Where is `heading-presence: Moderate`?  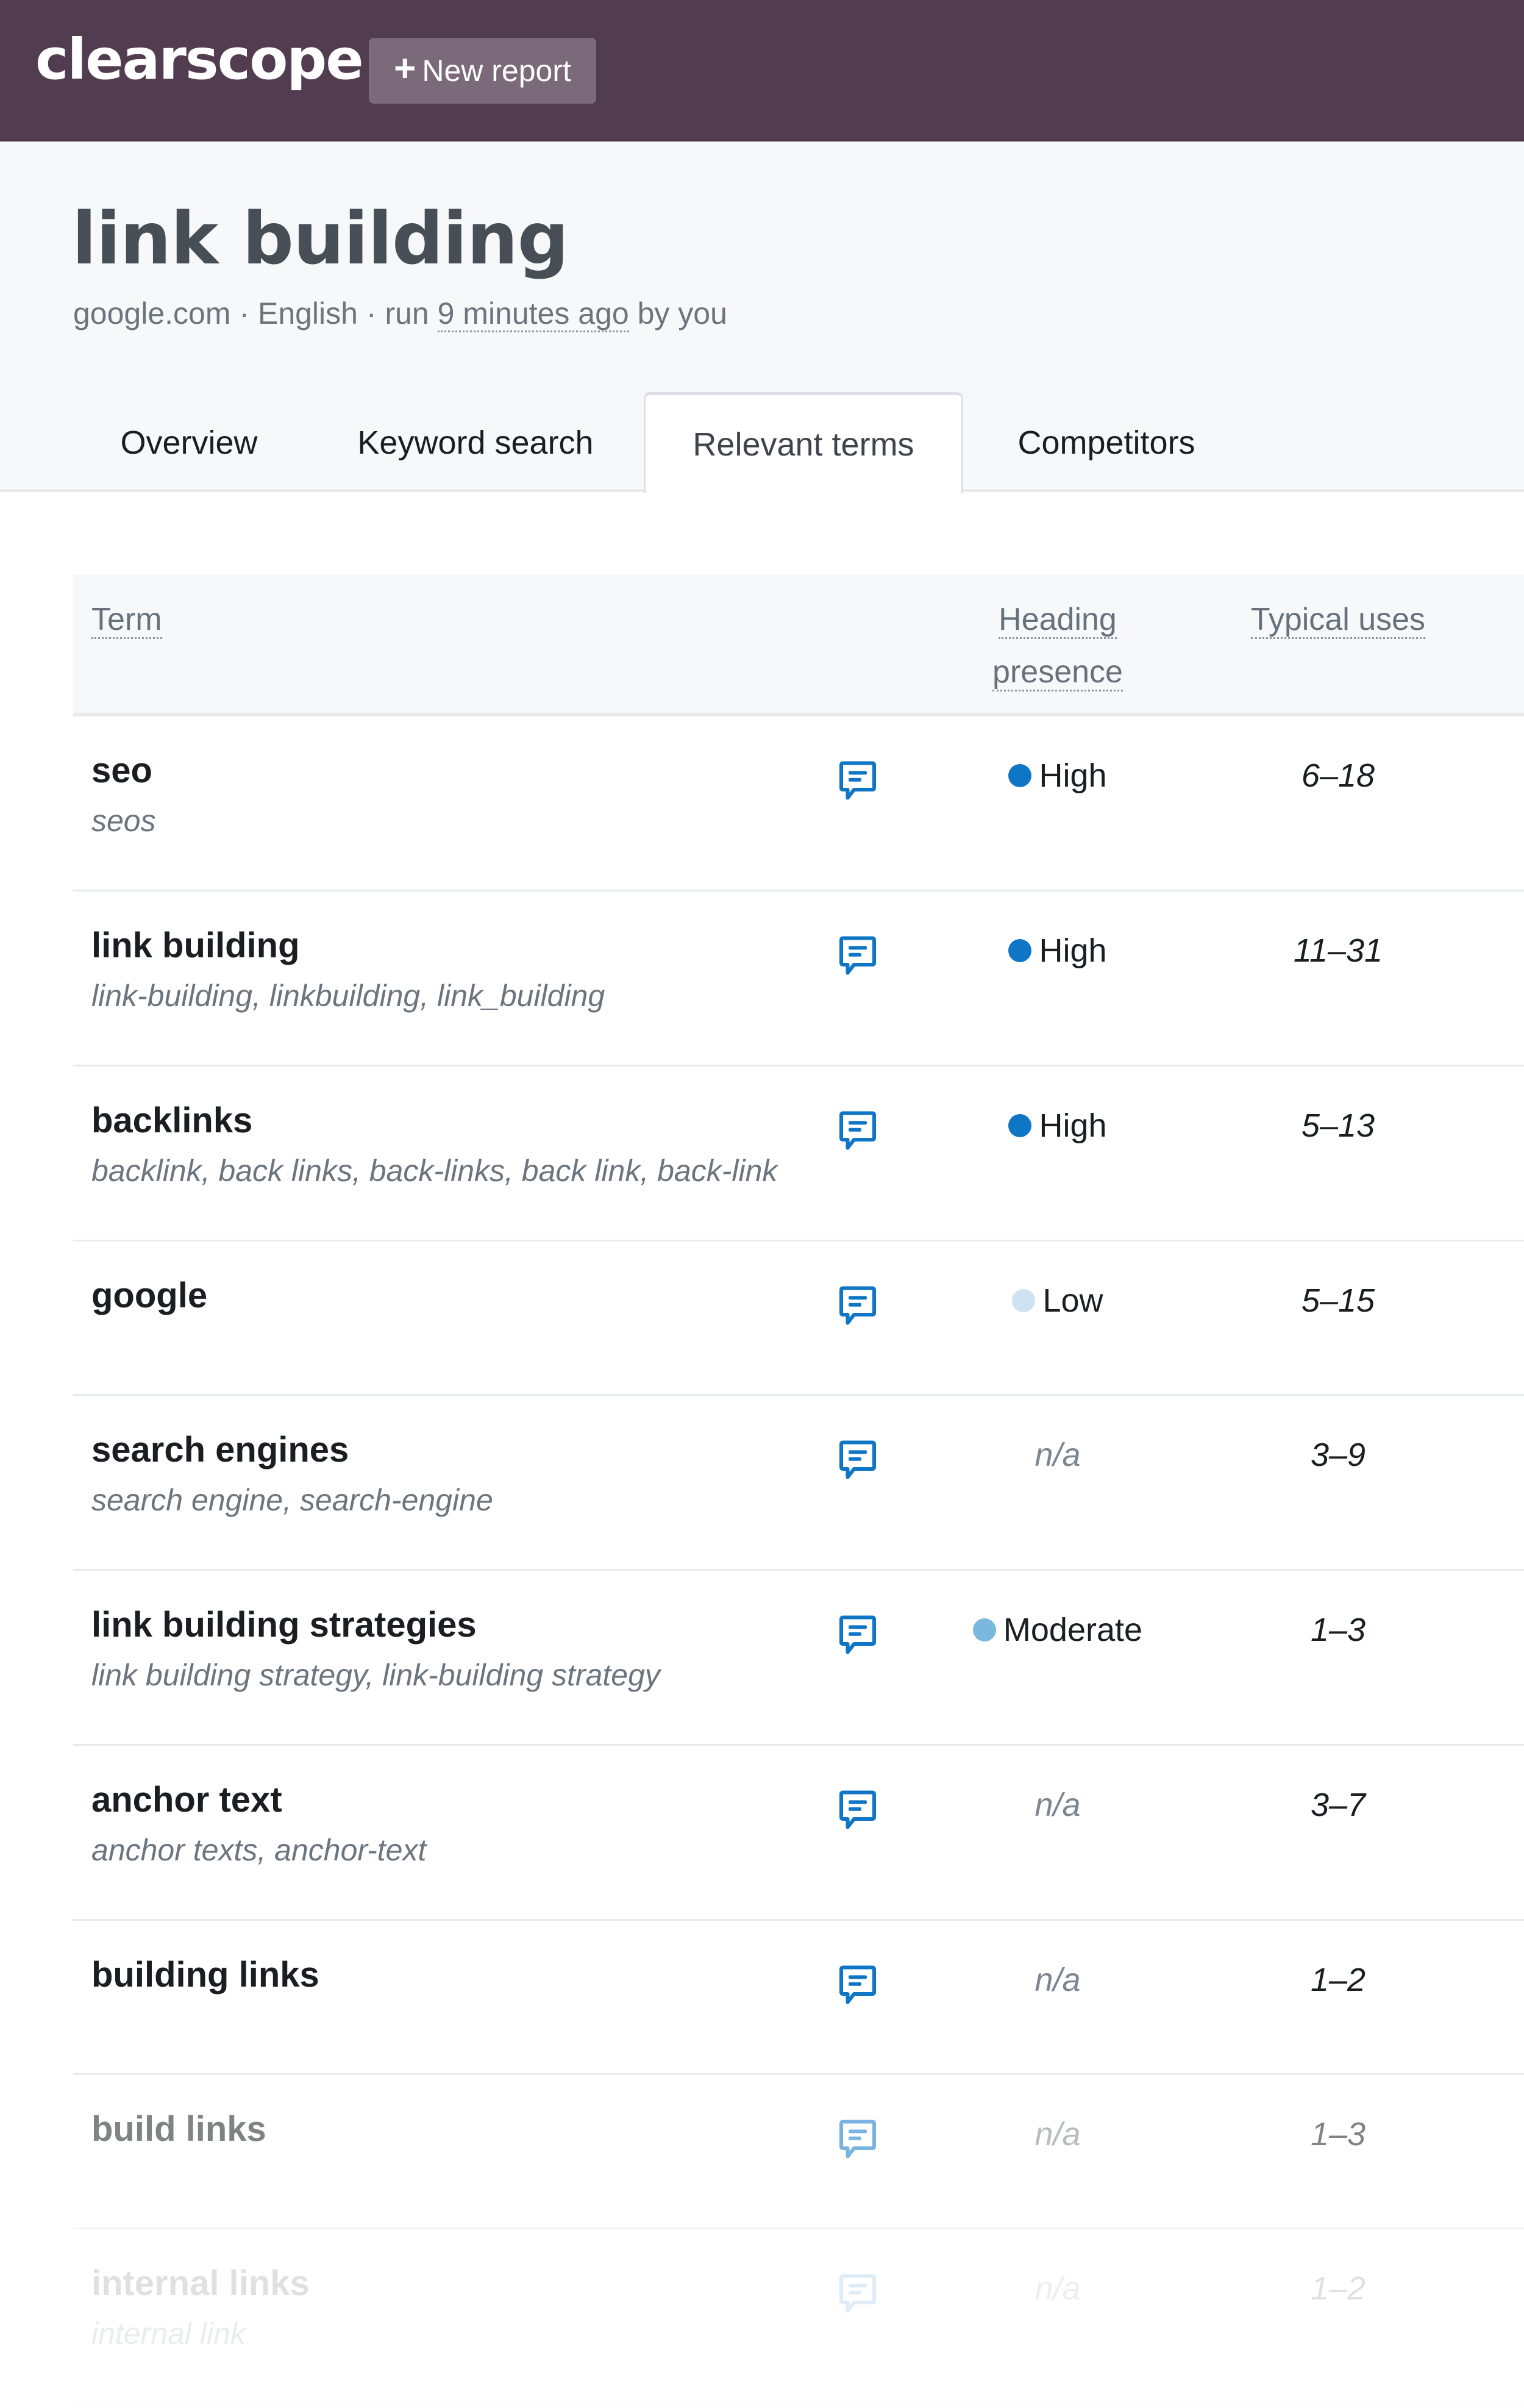 heading-presence: Moderate is located at coordinates (1057, 1629).